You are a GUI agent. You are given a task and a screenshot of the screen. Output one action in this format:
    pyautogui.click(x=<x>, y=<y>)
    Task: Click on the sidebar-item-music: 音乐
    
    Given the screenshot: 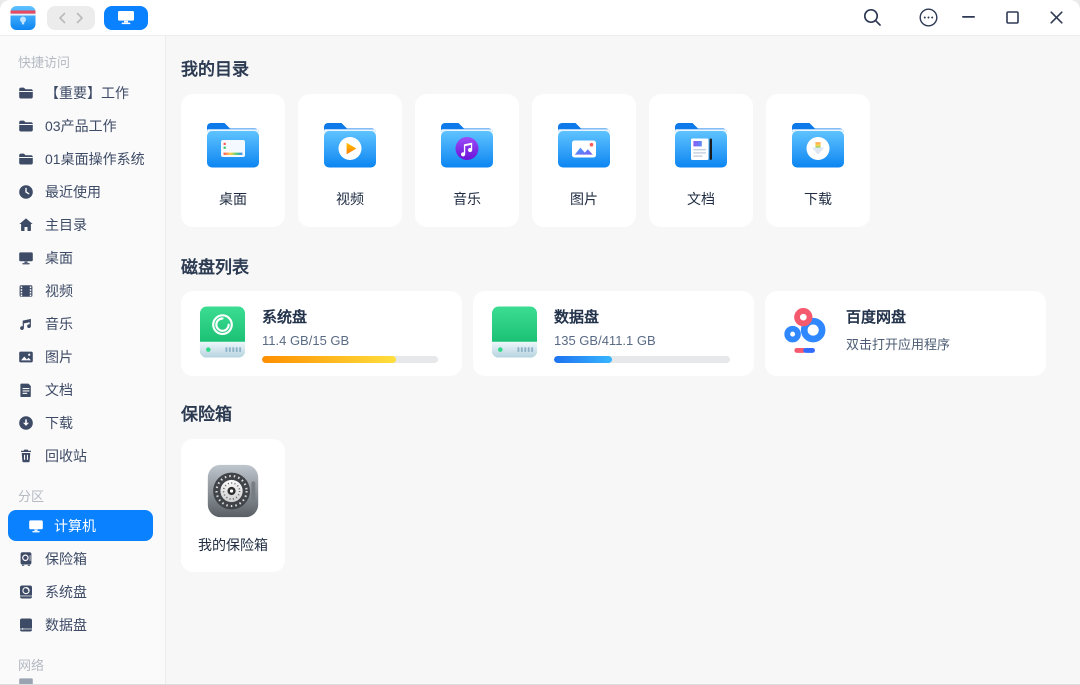 What is the action you would take?
    pyautogui.click(x=82, y=323)
    